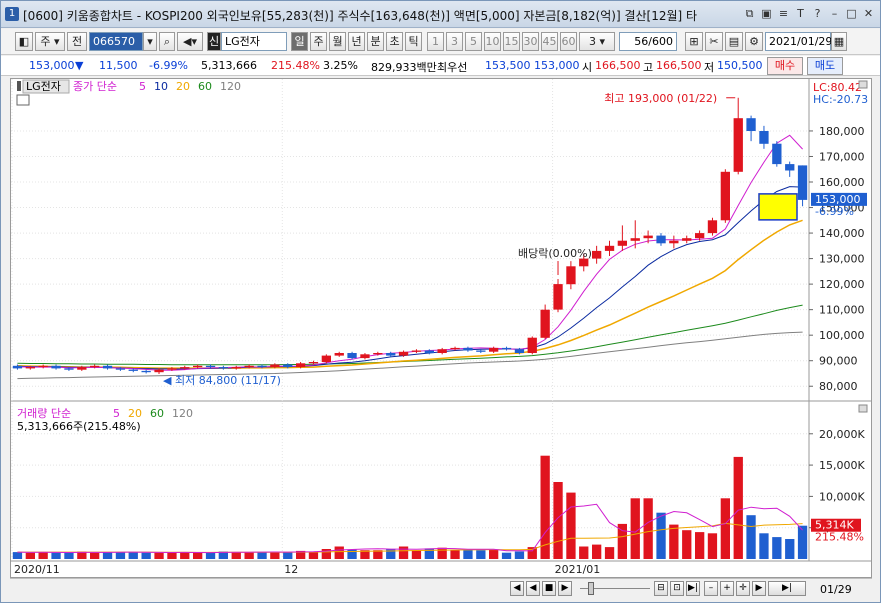 This screenshot has width=881, height=603. I want to click on title-bar-icons: ⧉ ▣ ≡ T ? – □ ✕, so click(809, 13).